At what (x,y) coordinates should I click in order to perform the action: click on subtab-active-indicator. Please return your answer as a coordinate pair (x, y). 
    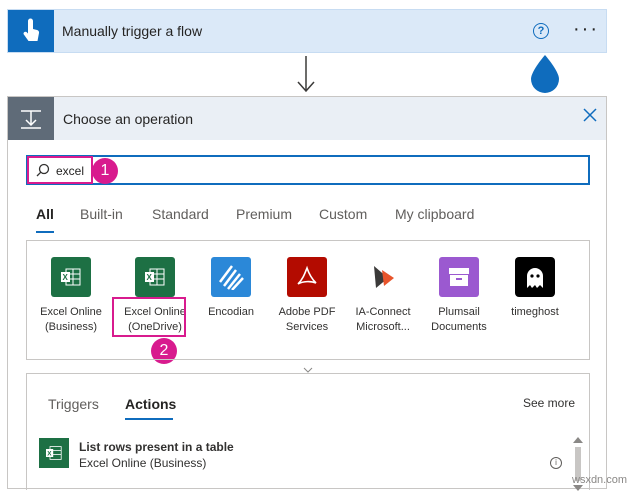
    Looking at the image, I should click on (149, 419).